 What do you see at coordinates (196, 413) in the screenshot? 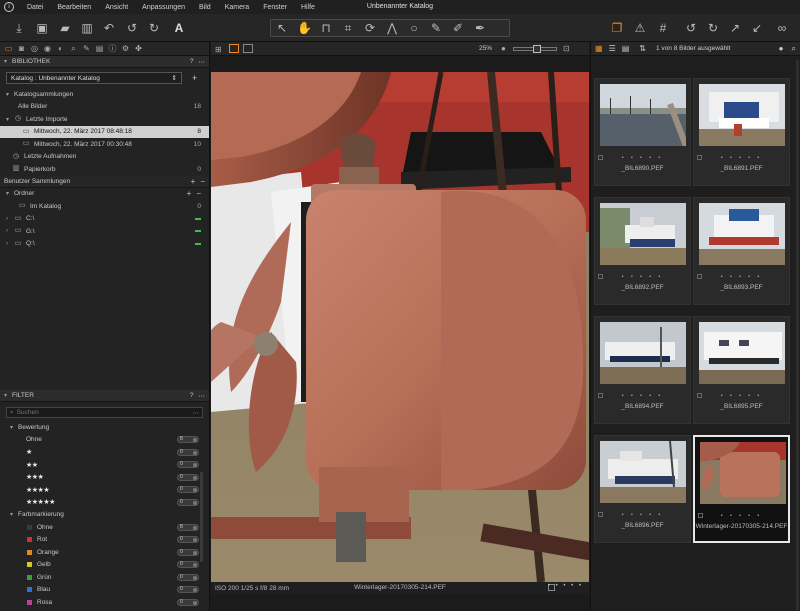
I see `search-options-icon: ⋯` at bounding box center [196, 413].